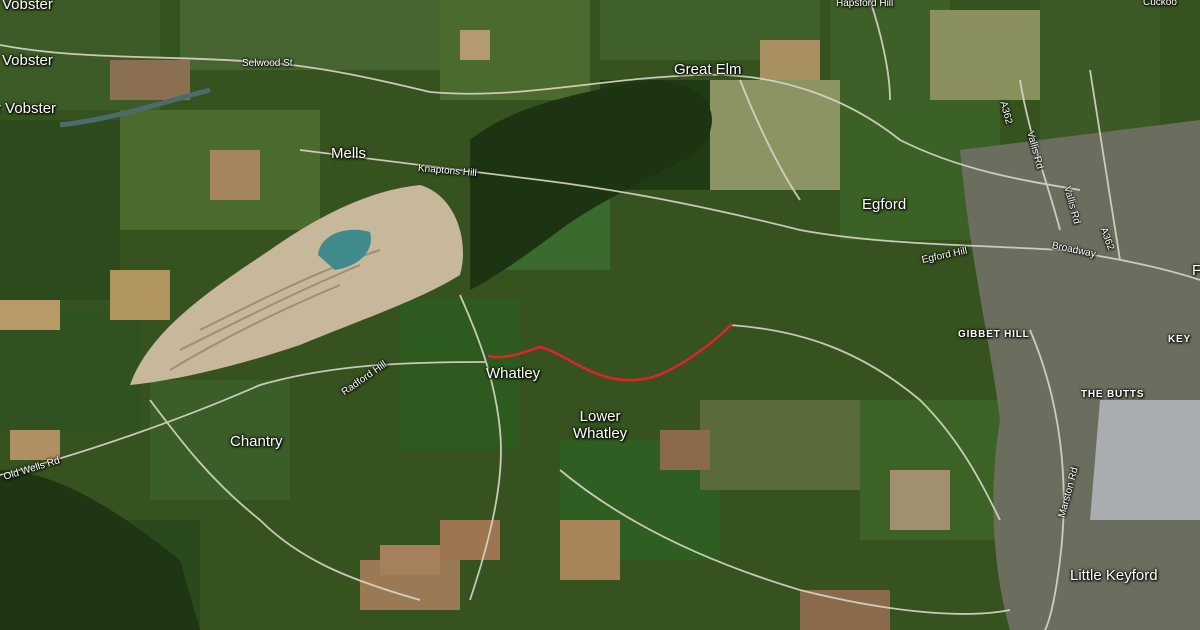 The image size is (1200, 630). What do you see at coordinates (256, 441) in the screenshot?
I see `place-label-chantry: Chantry` at bounding box center [256, 441].